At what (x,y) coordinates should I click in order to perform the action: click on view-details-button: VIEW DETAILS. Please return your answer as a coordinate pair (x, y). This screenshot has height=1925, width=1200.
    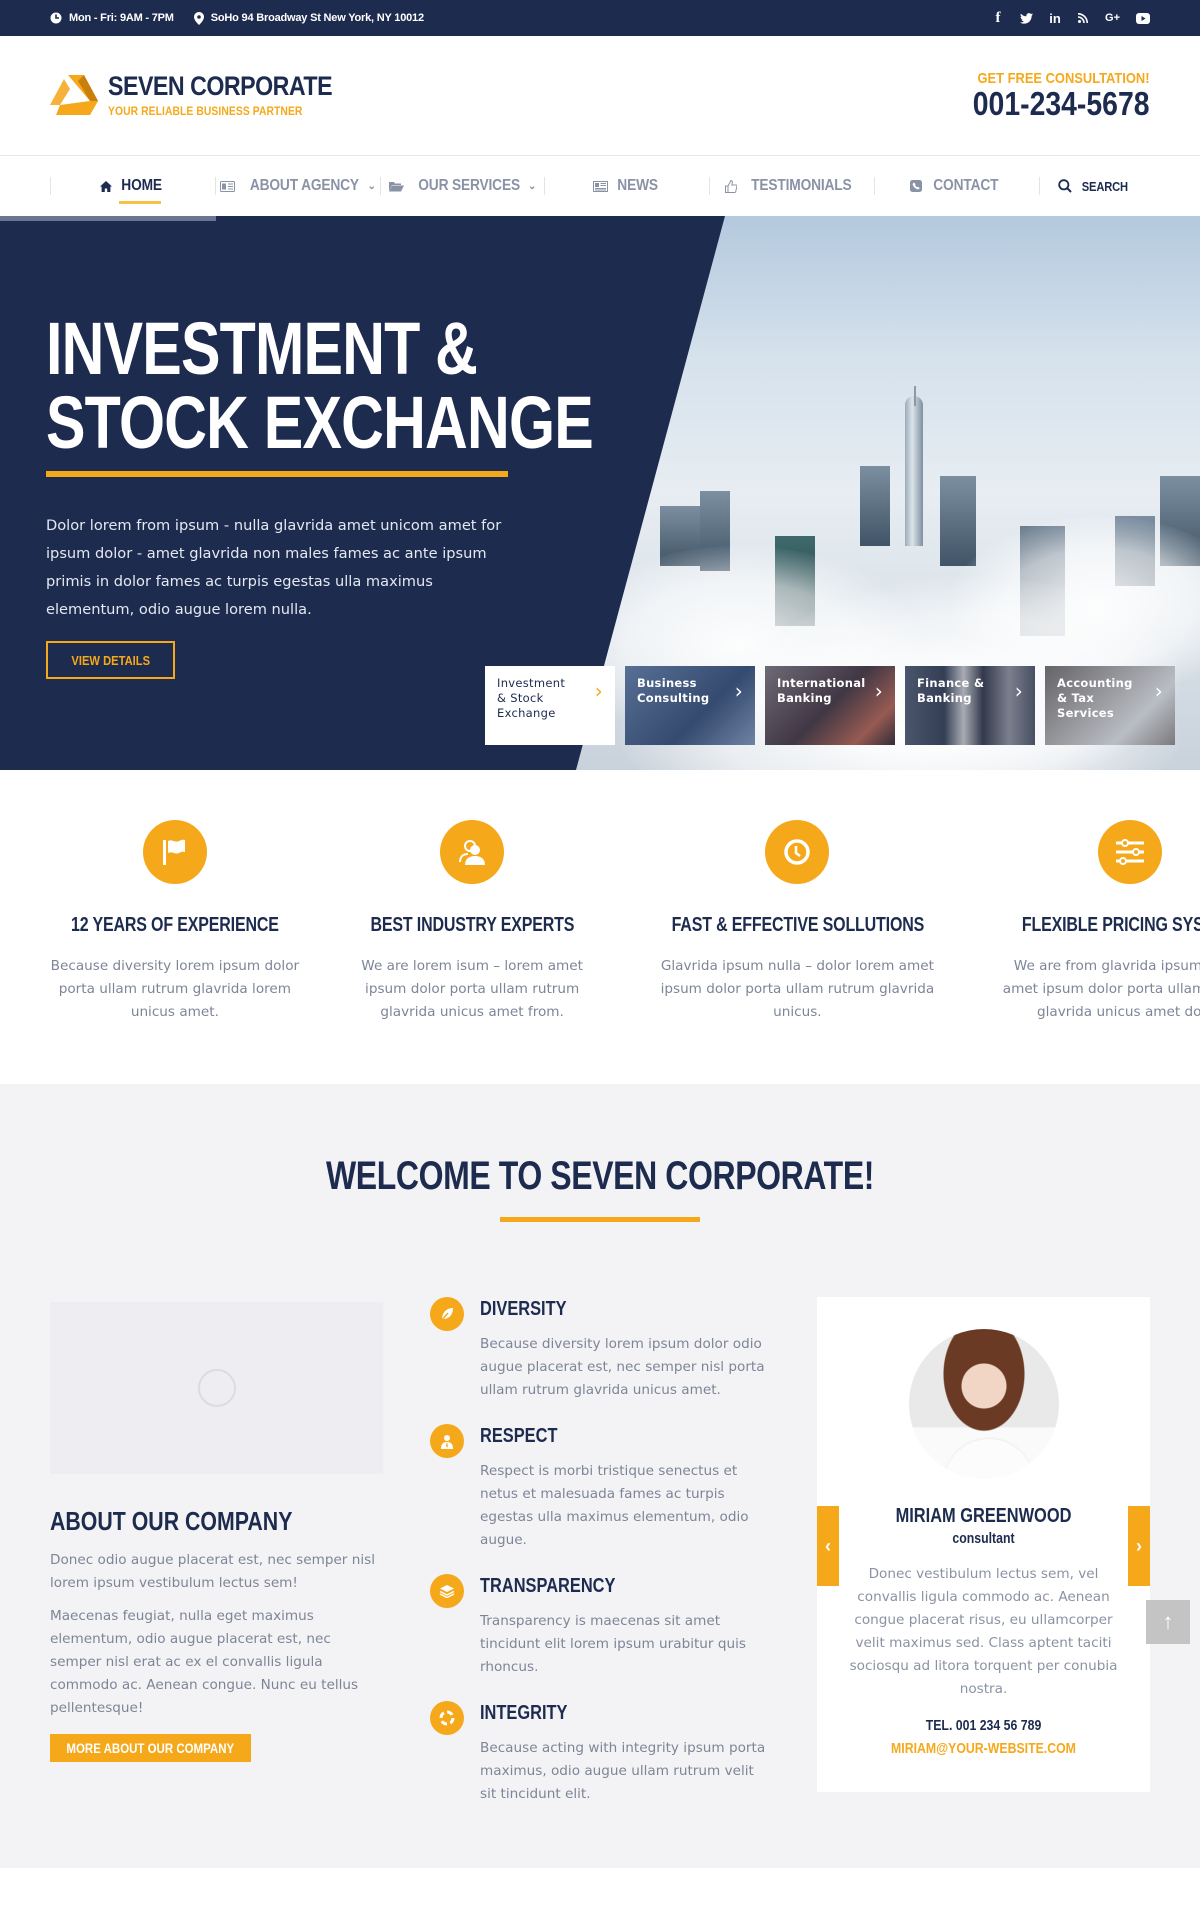
    Looking at the image, I should click on (110, 660).